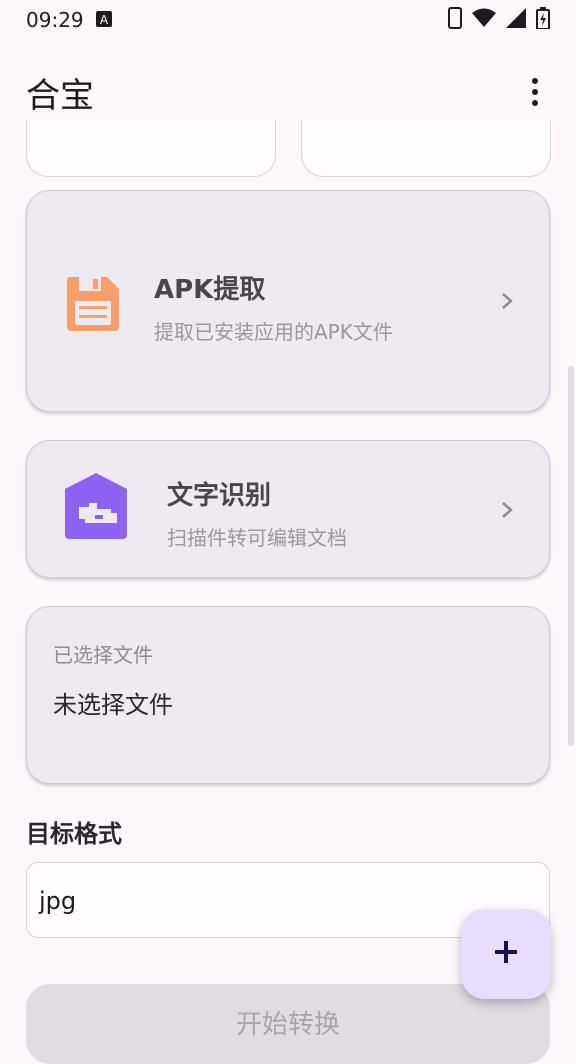  What do you see at coordinates (151, 148) in the screenshot?
I see `partial-card-left` at bounding box center [151, 148].